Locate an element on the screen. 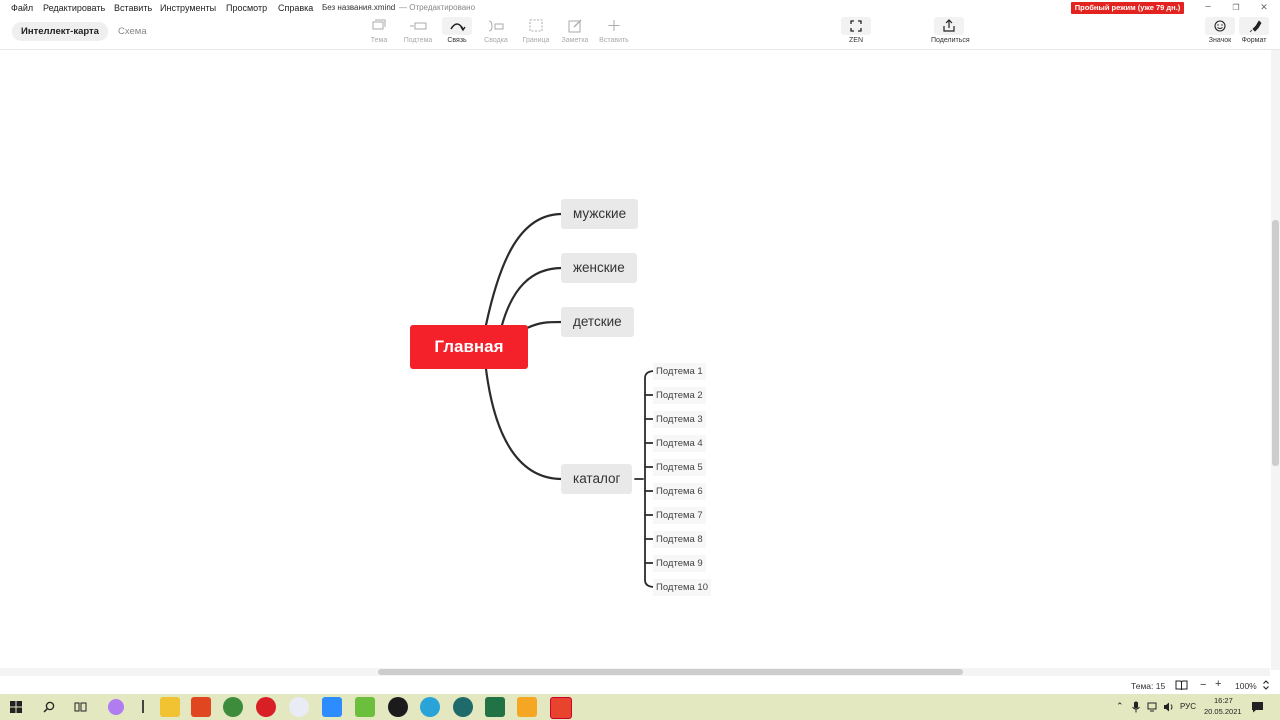 The height and width of the screenshot is (720, 1280). central-topic: Главная is located at coordinates (469, 347).